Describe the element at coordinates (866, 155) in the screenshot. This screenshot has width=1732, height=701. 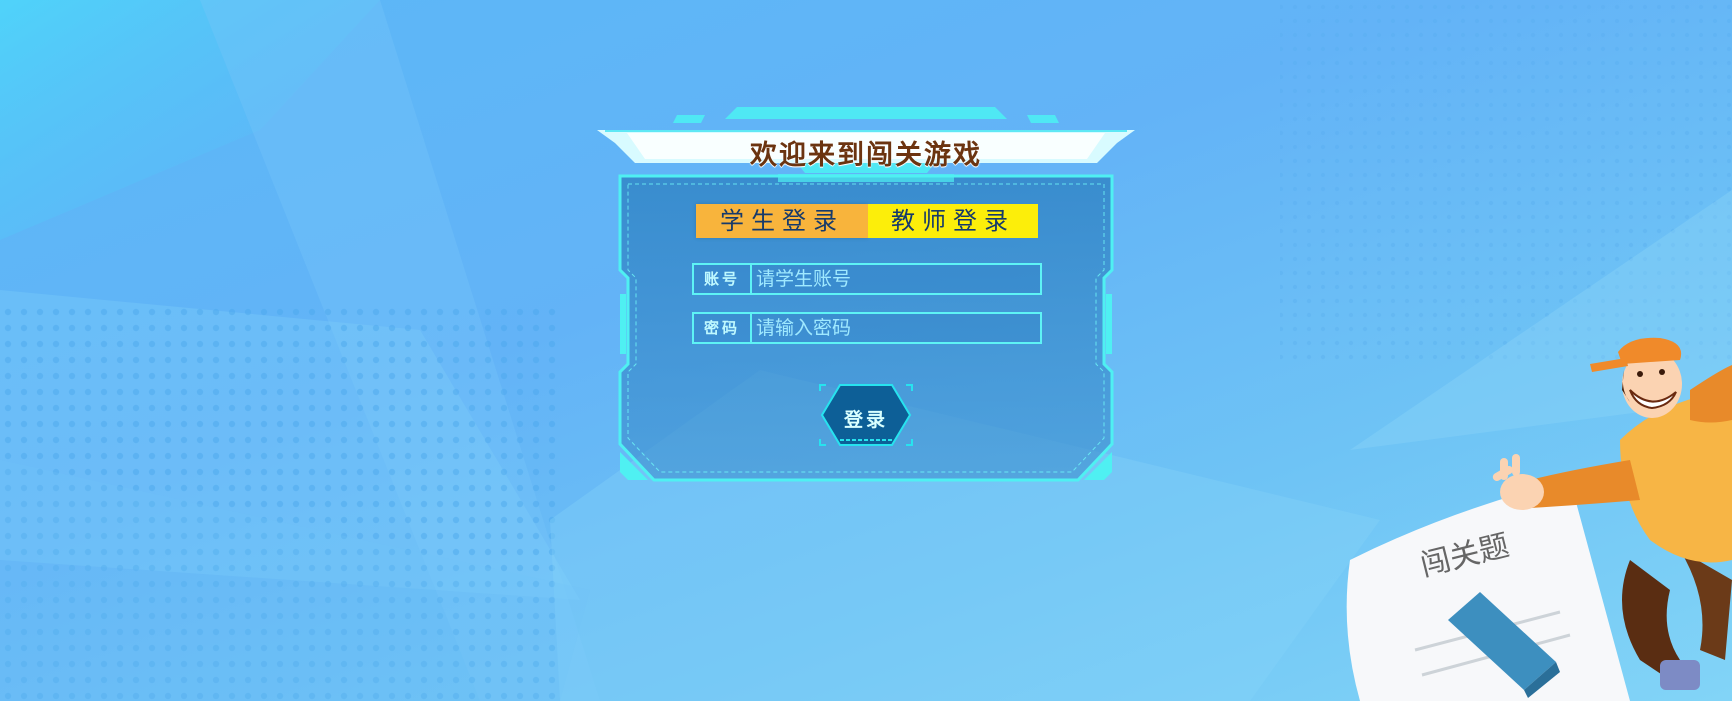
I see `page-title: 欢迎来到闯关游戏` at that location.